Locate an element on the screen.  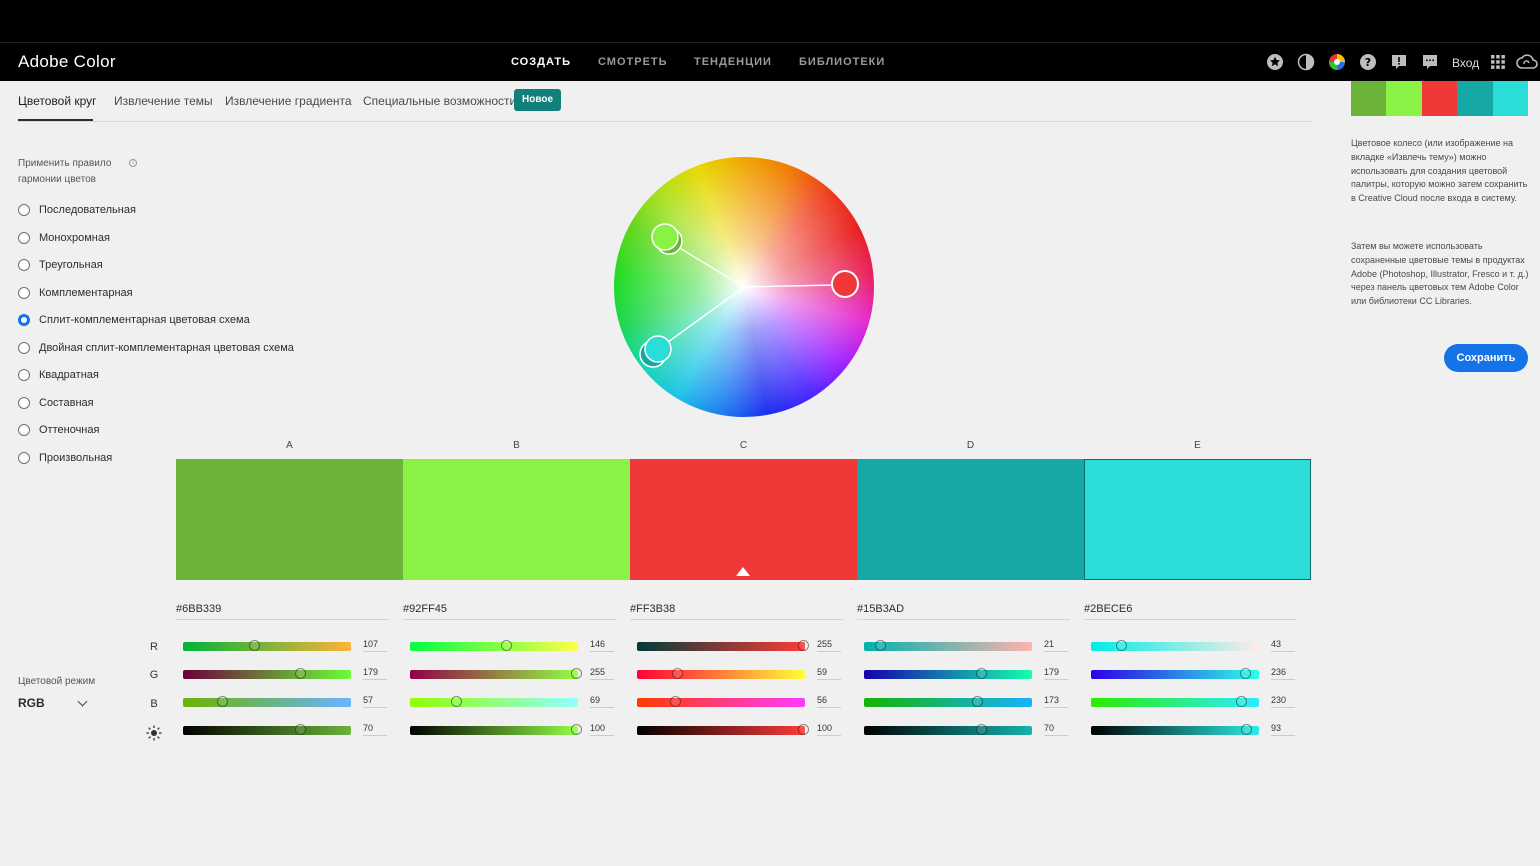
hex-value-input: #92FF45 is located at coordinates (509, 611).